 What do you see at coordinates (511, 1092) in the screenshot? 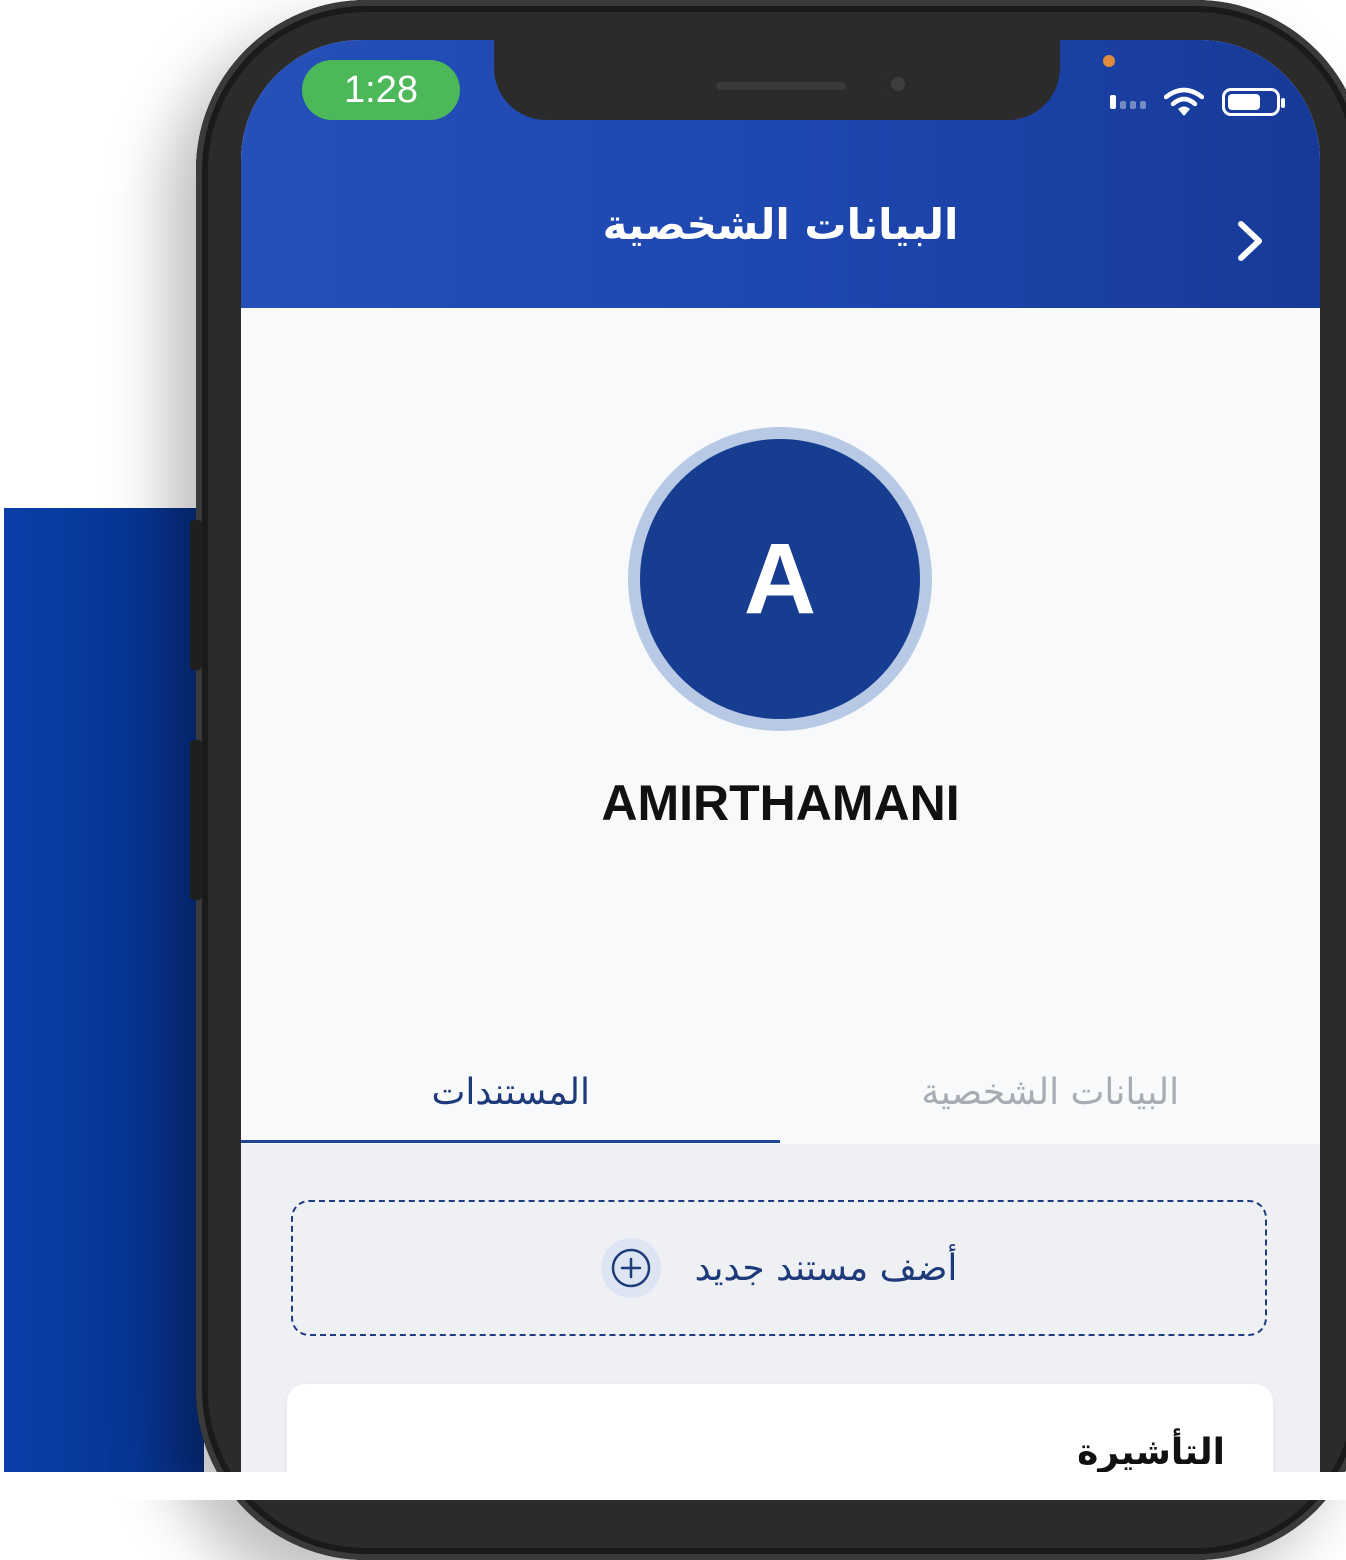
I see `tab-documents: المستندات` at bounding box center [511, 1092].